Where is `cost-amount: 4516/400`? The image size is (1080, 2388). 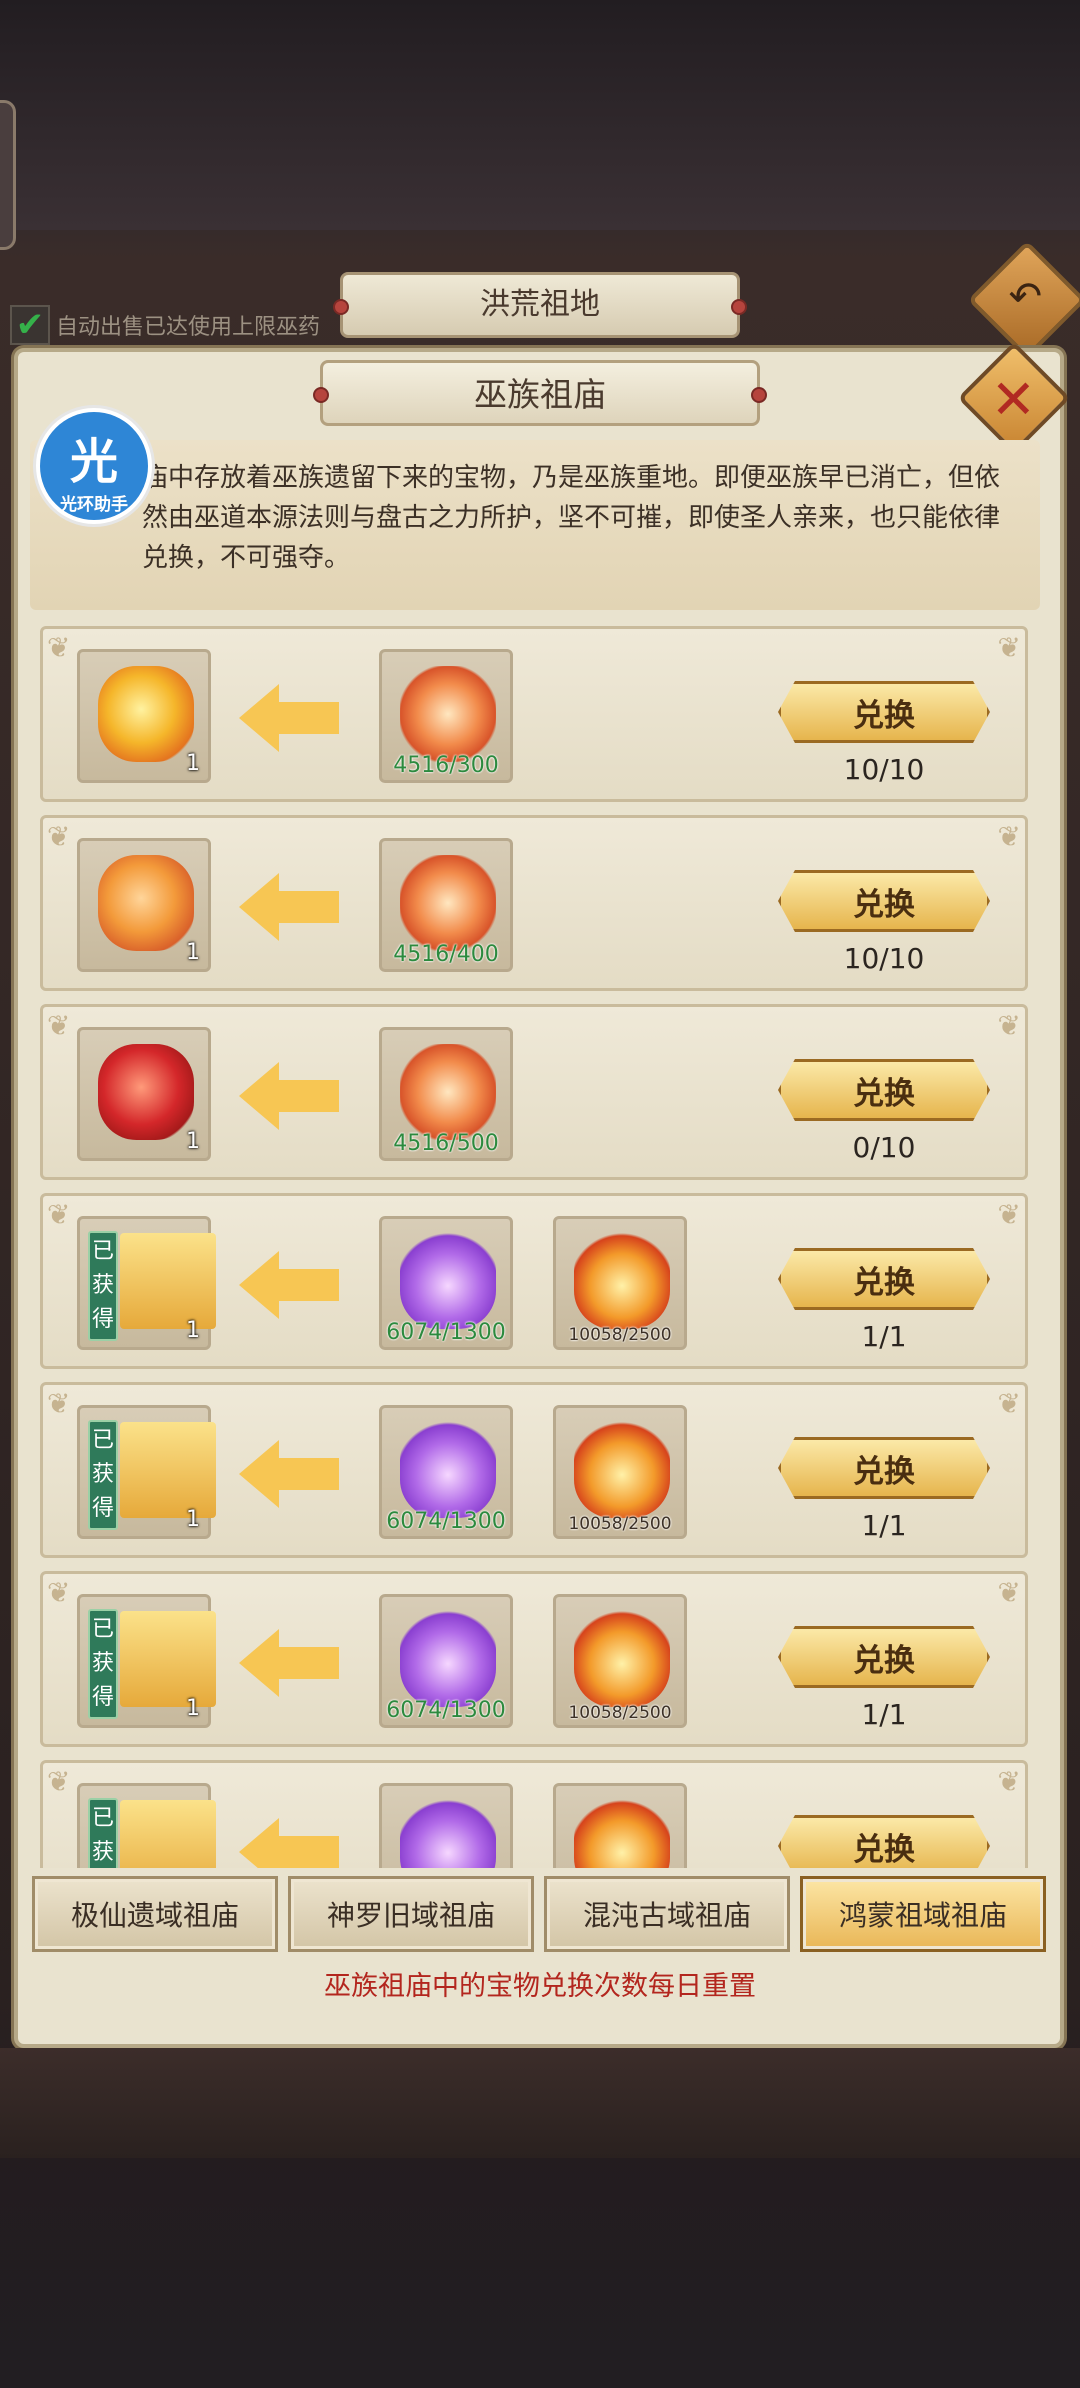
cost-amount: 4516/400 is located at coordinates (446, 954).